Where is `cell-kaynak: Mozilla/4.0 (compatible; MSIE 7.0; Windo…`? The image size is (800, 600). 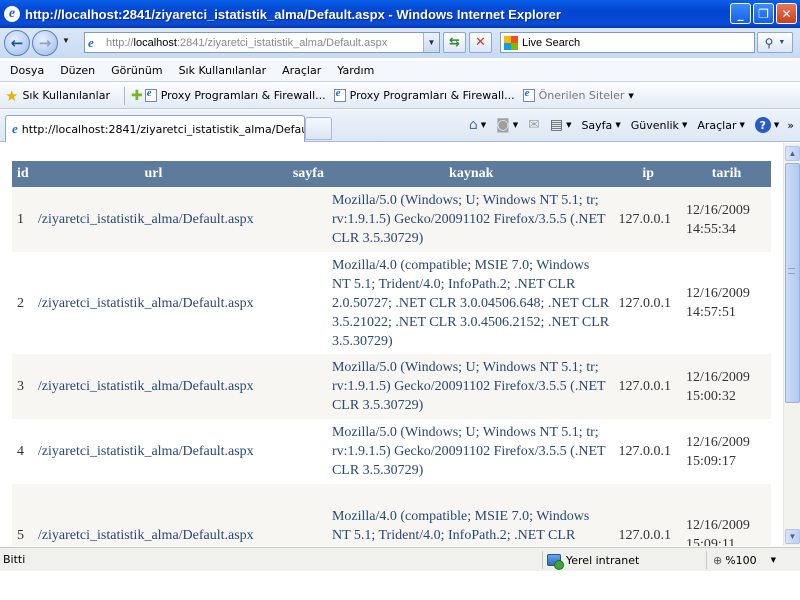
cell-kaynak: Mozilla/4.0 (compatible; MSIE 7.0; Windo… is located at coordinates (471, 515).